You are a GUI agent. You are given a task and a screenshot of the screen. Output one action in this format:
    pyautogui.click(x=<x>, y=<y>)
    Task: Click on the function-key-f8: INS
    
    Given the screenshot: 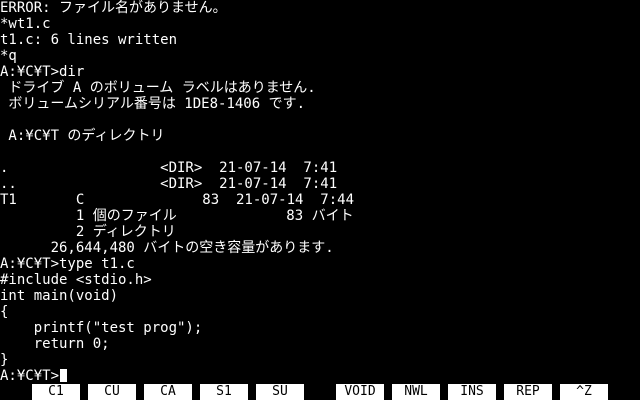 What is the action you would take?
    pyautogui.click(x=472, y=392)
    